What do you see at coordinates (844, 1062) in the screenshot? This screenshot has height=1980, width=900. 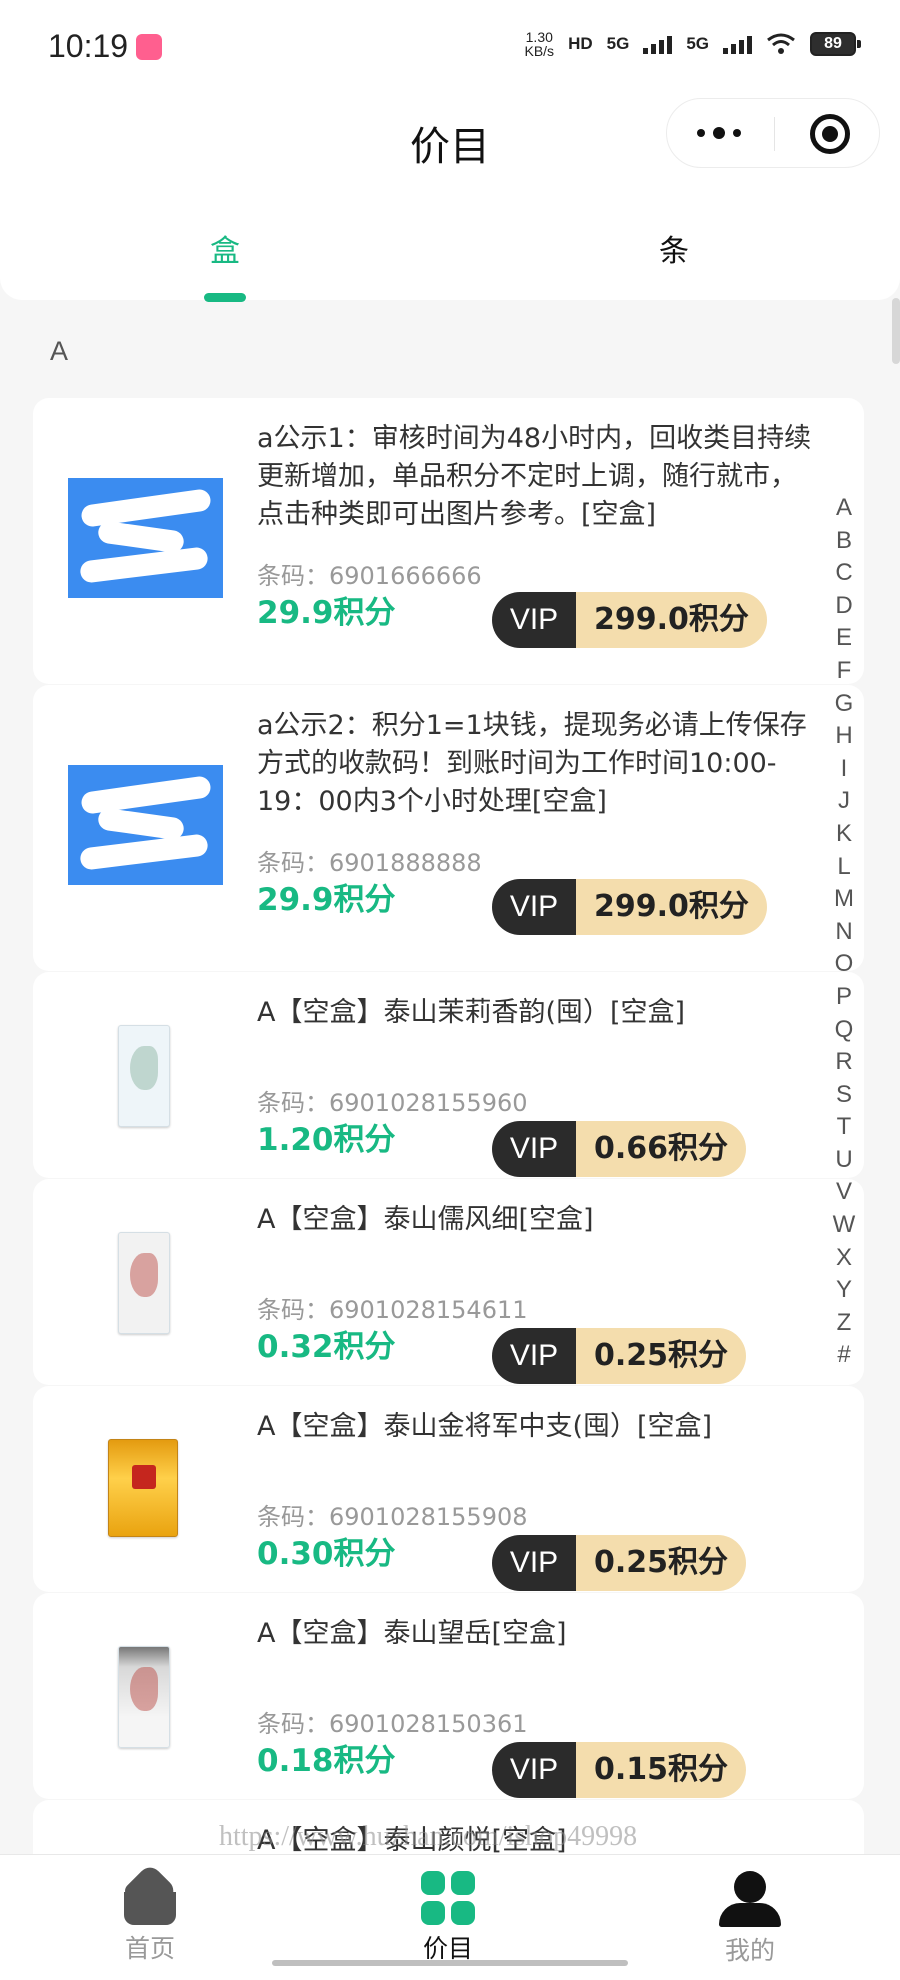 I see `alphabet-index-item: R` at bounding box center [844, 1062].